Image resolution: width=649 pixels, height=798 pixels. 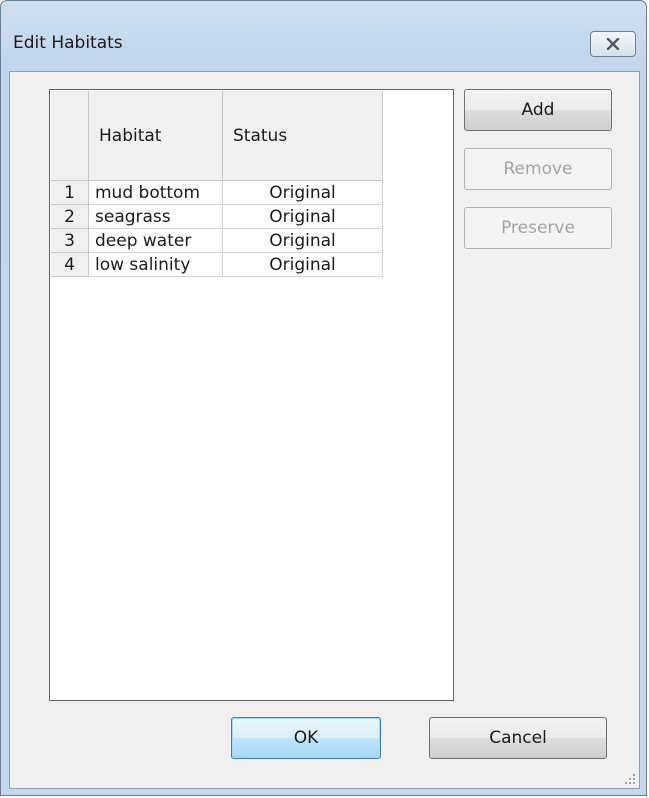 I want to click on row-header: 3, so click(x=70, y=241).